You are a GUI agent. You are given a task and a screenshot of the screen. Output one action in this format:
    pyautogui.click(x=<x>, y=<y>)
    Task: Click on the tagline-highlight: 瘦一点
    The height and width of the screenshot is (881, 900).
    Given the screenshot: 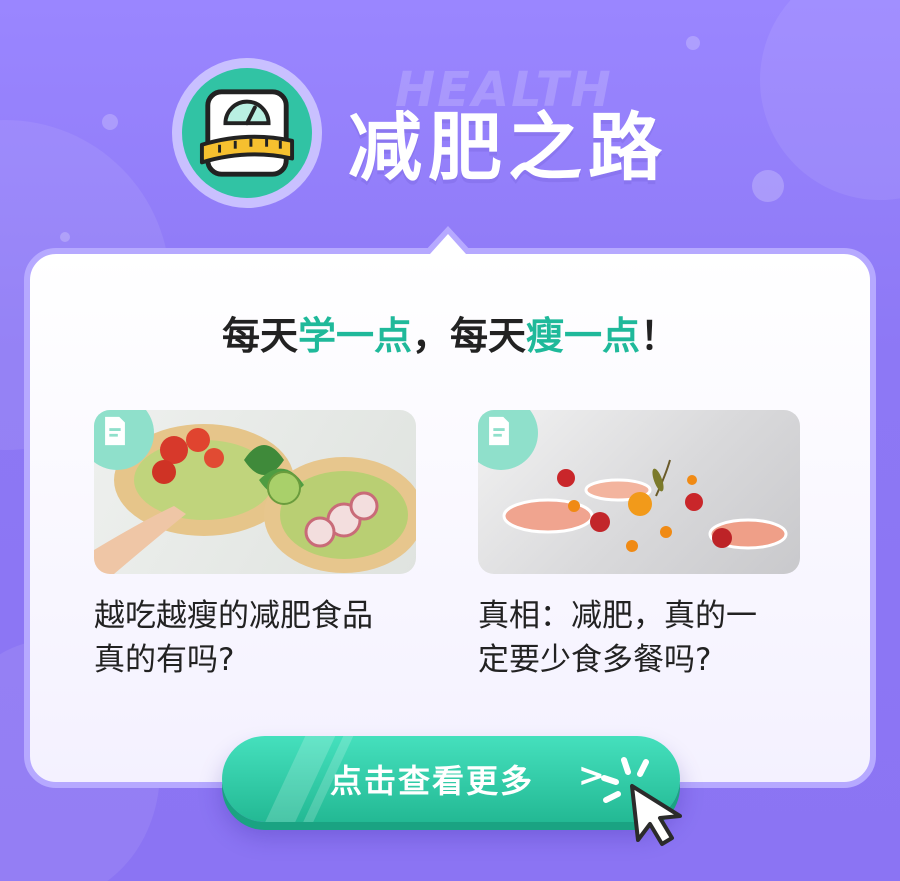 What is the action you would take?
    pyautogui.click(x=583, y=336)
    